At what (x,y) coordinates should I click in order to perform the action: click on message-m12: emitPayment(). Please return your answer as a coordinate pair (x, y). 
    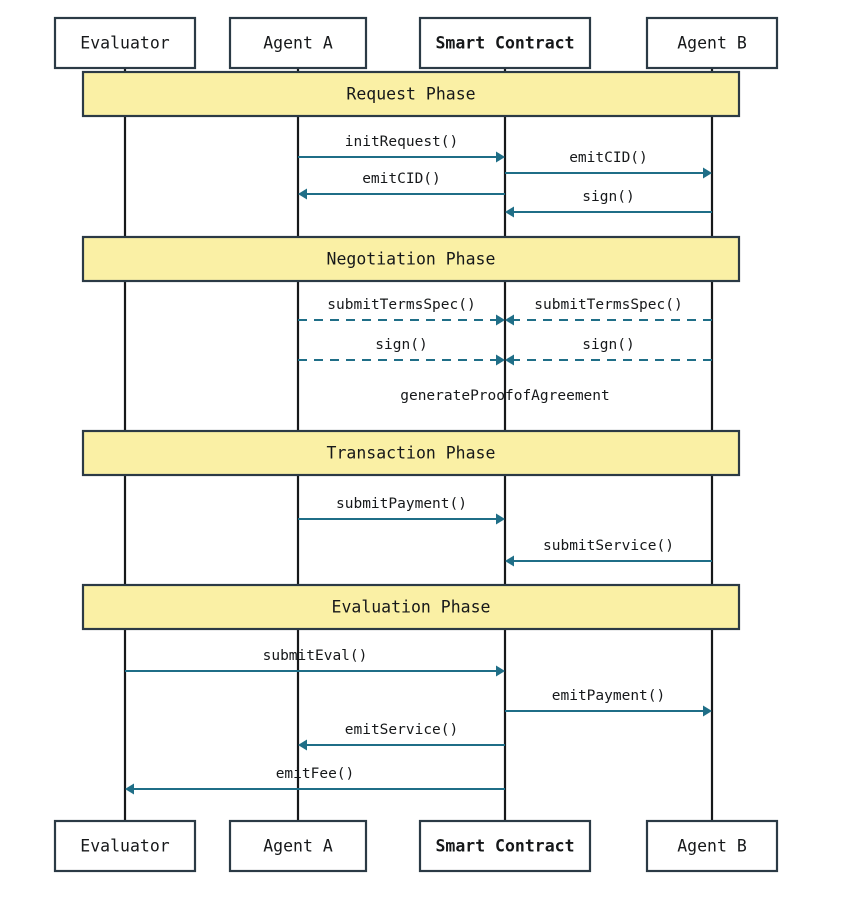
    Looking at the image, I should click on (608, 702).